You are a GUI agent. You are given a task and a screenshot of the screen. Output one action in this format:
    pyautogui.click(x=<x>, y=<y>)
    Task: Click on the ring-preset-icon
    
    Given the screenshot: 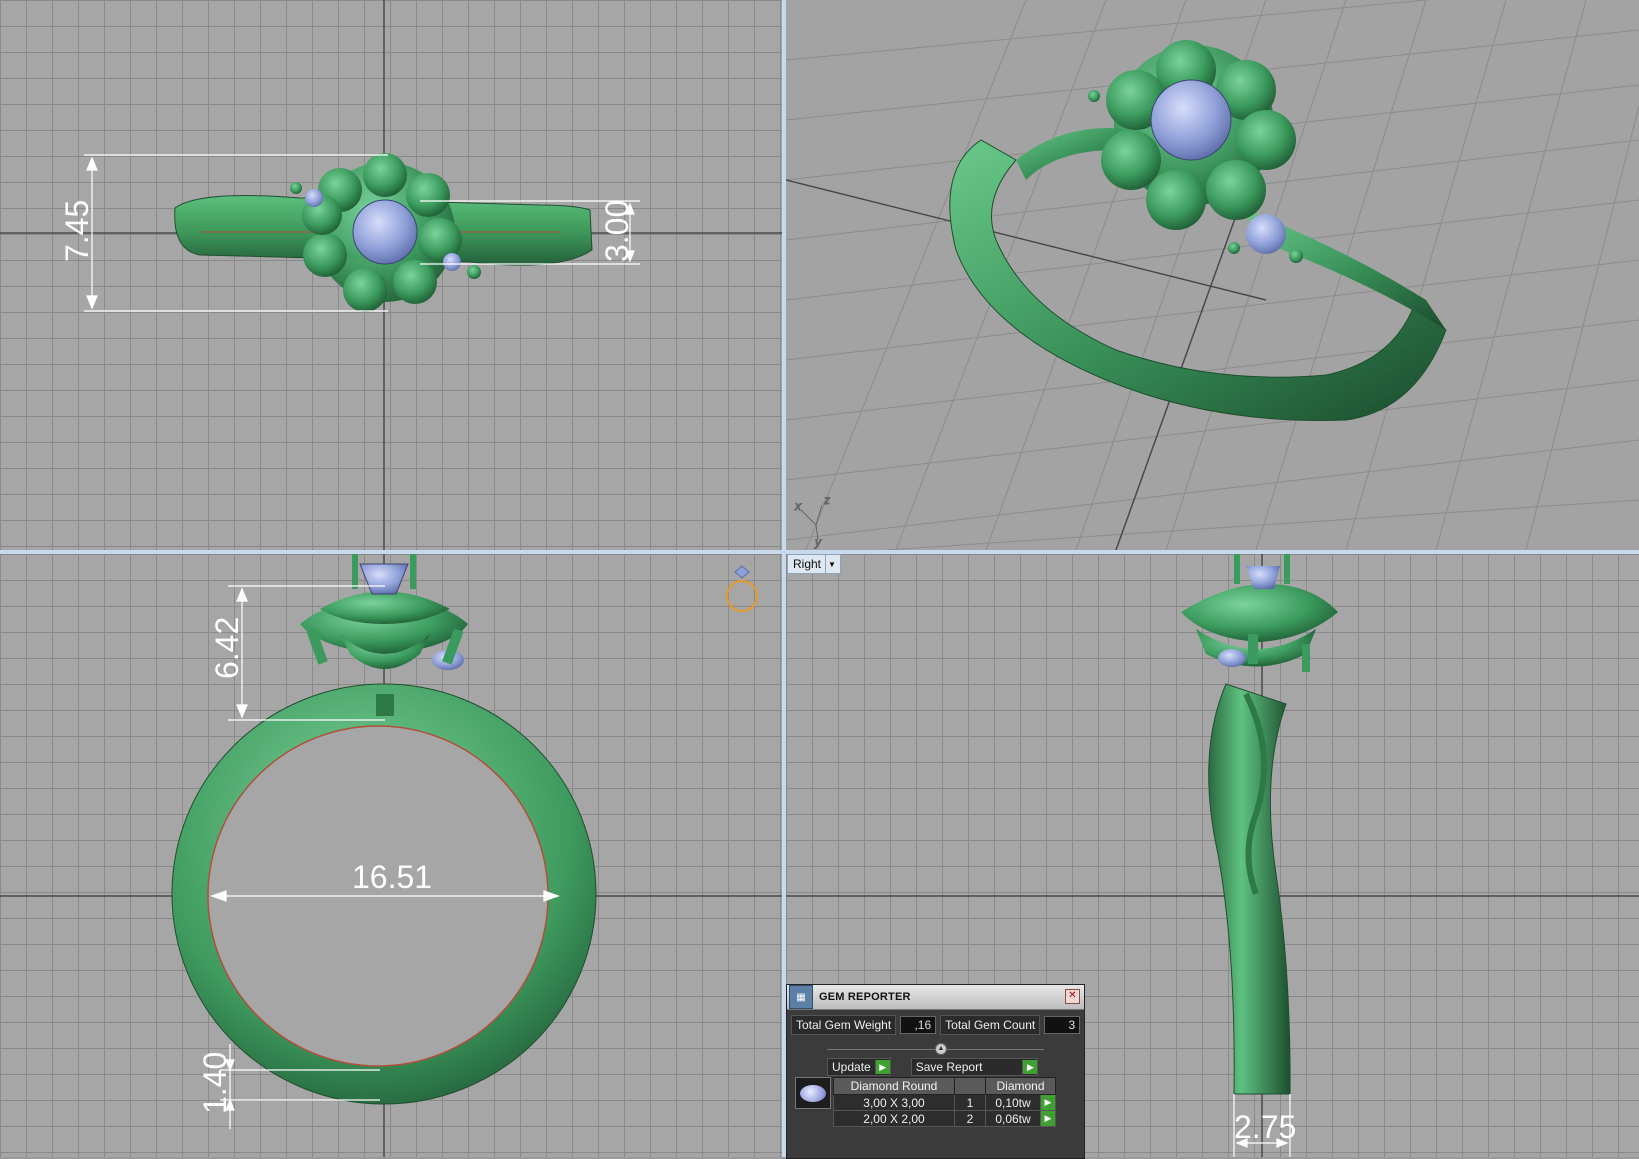 What is the action you would take?
    pyautogui.click(x=742, y=588)
    